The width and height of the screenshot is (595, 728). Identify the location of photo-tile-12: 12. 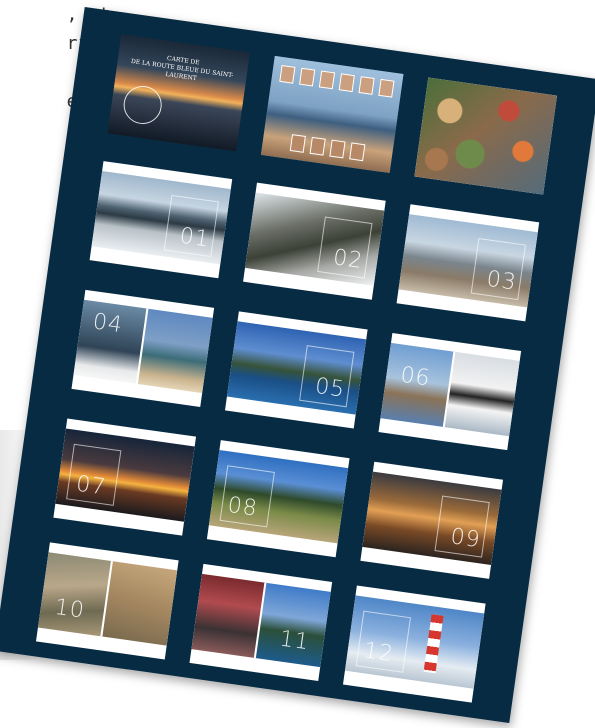
(414, 644).